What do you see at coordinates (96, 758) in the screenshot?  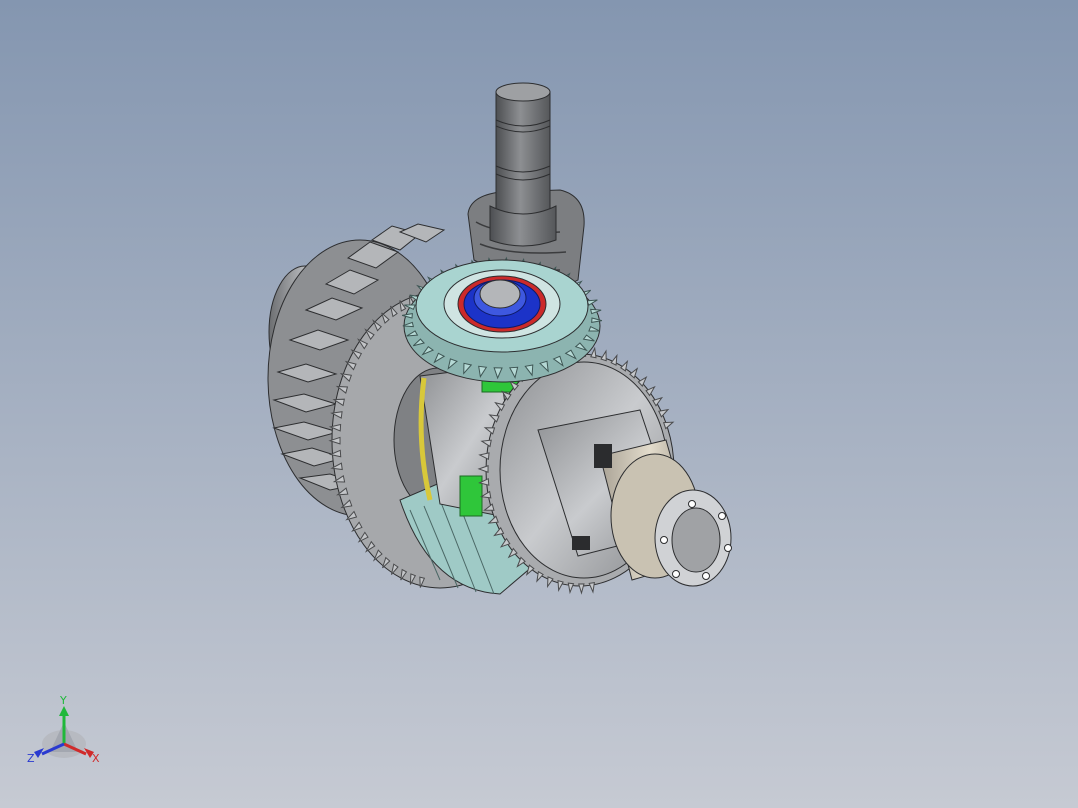 I see `x-axis-label: X` at bounding box center [96, 758].